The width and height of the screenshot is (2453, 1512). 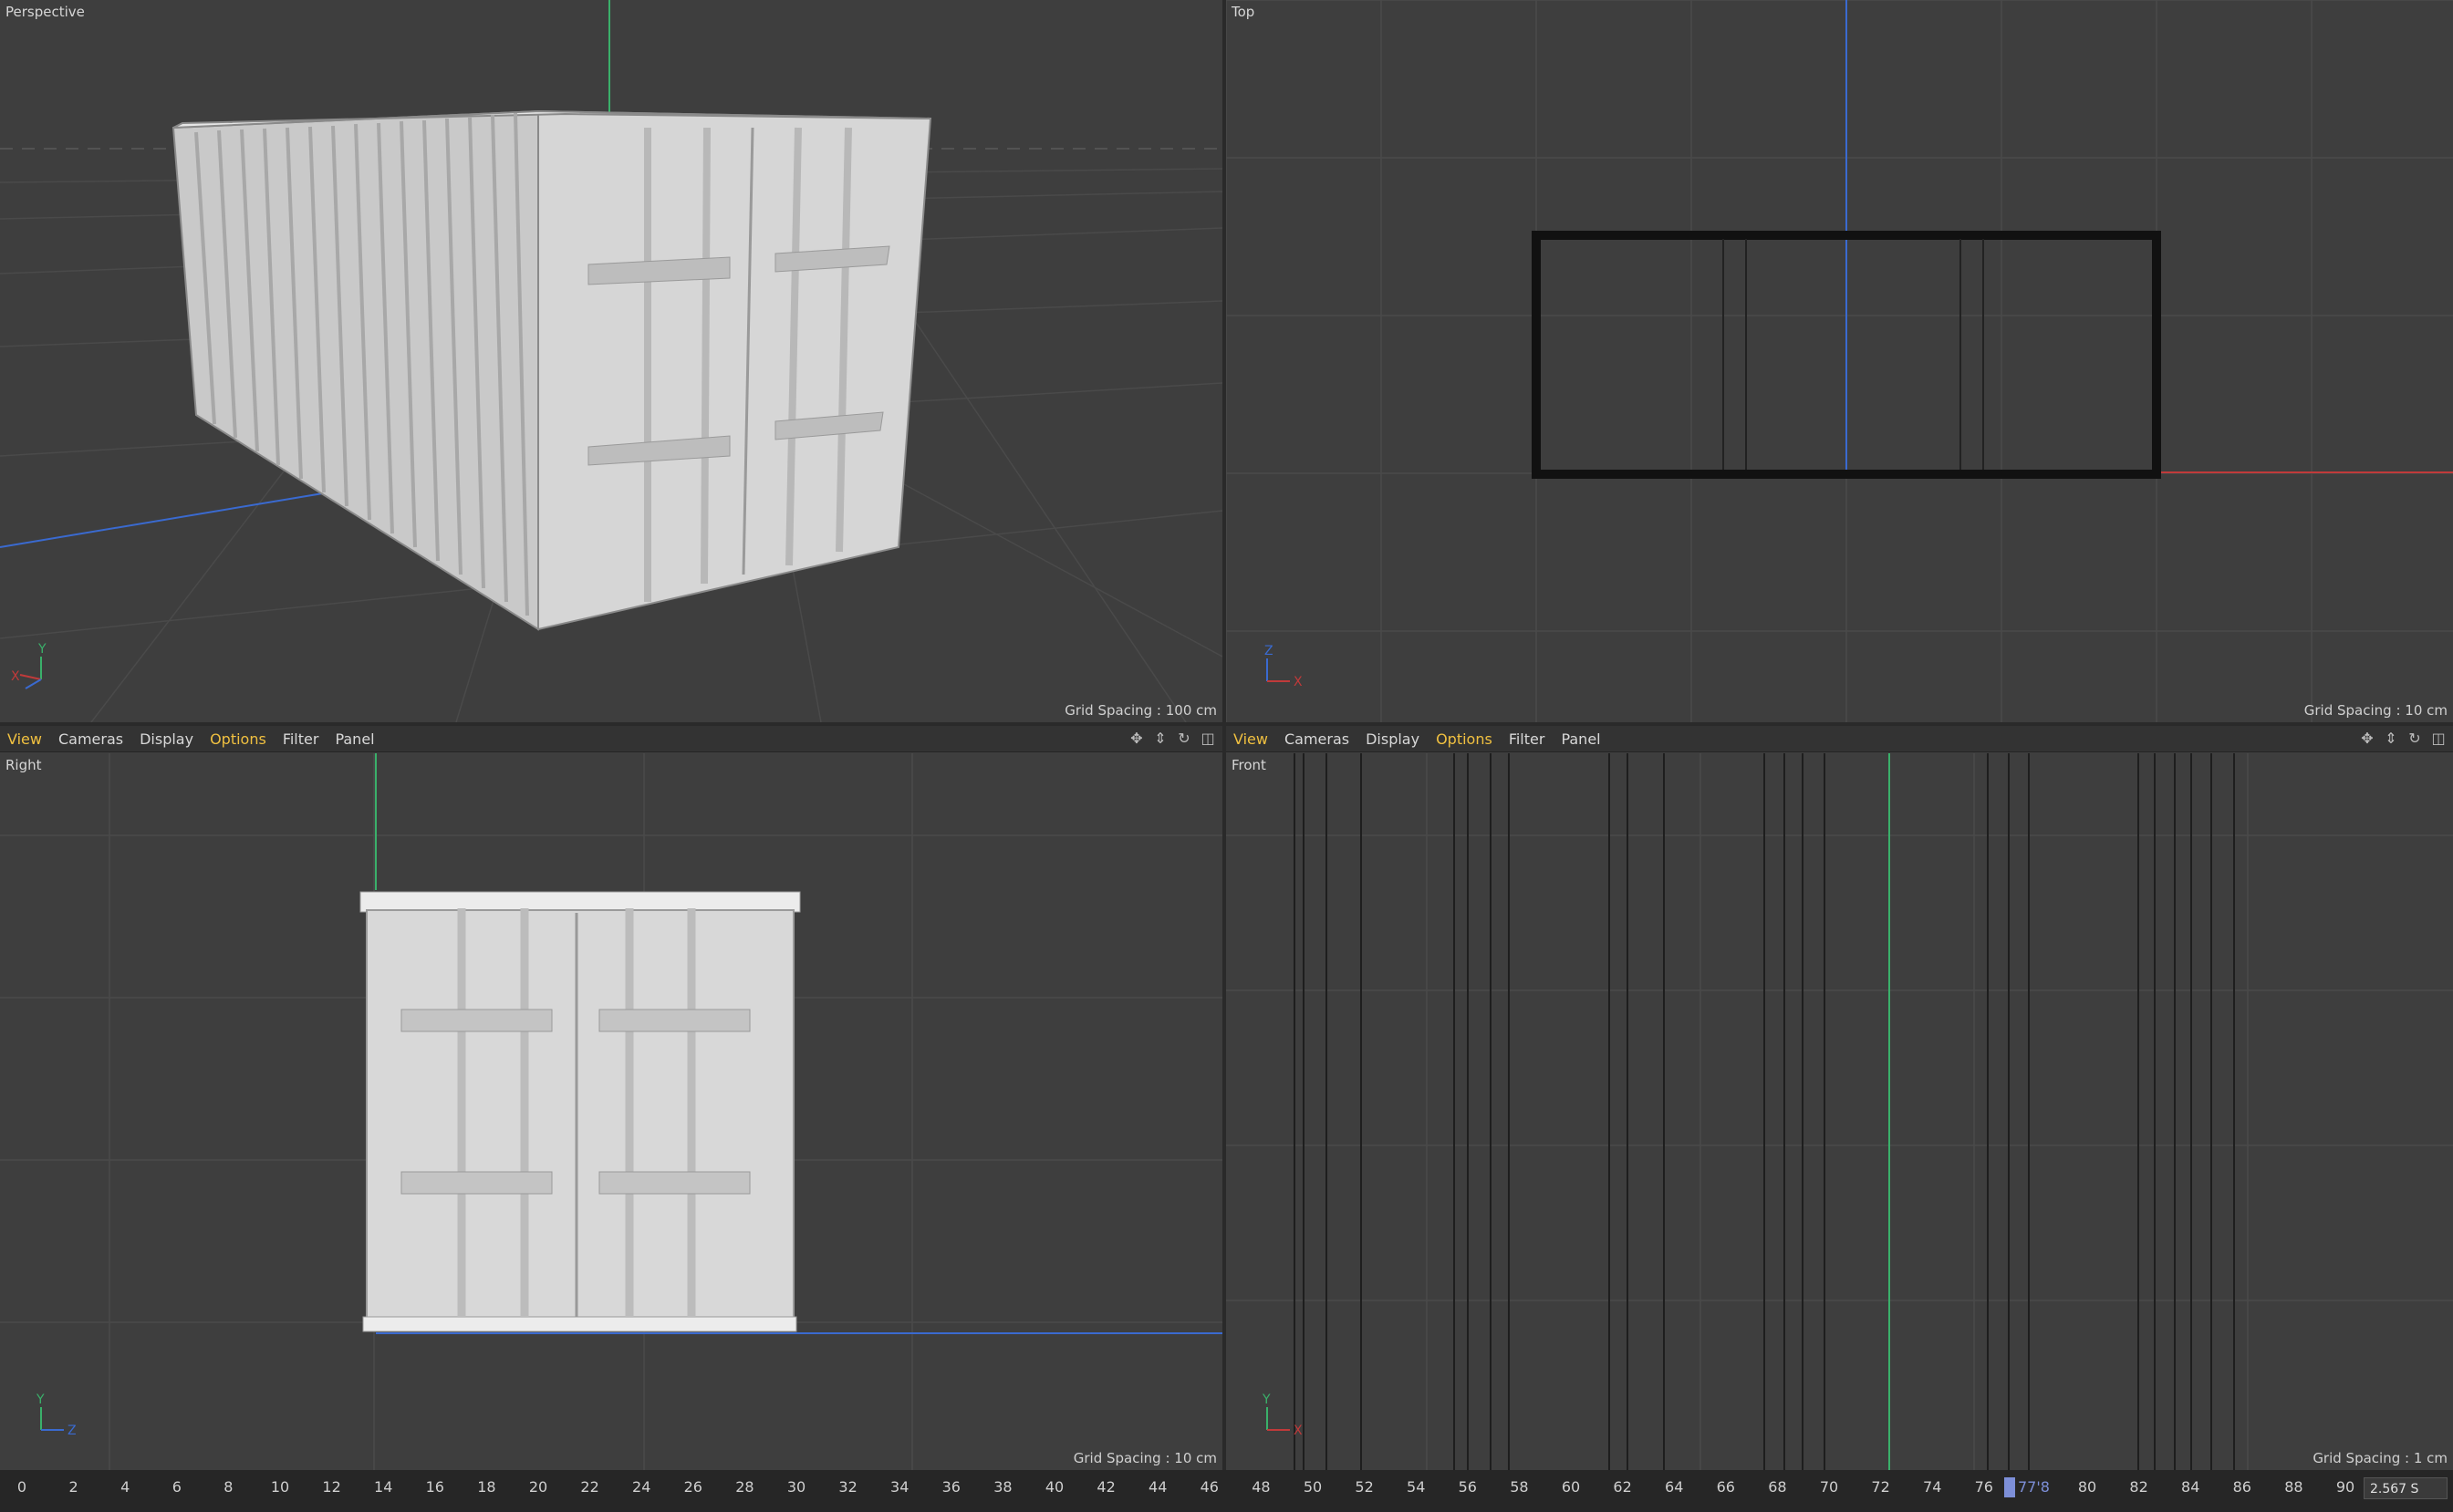 What do you see at coordinates (580, 1111) in the screenshot?
I see `container-model-right` at bounding box center [580, 1111].